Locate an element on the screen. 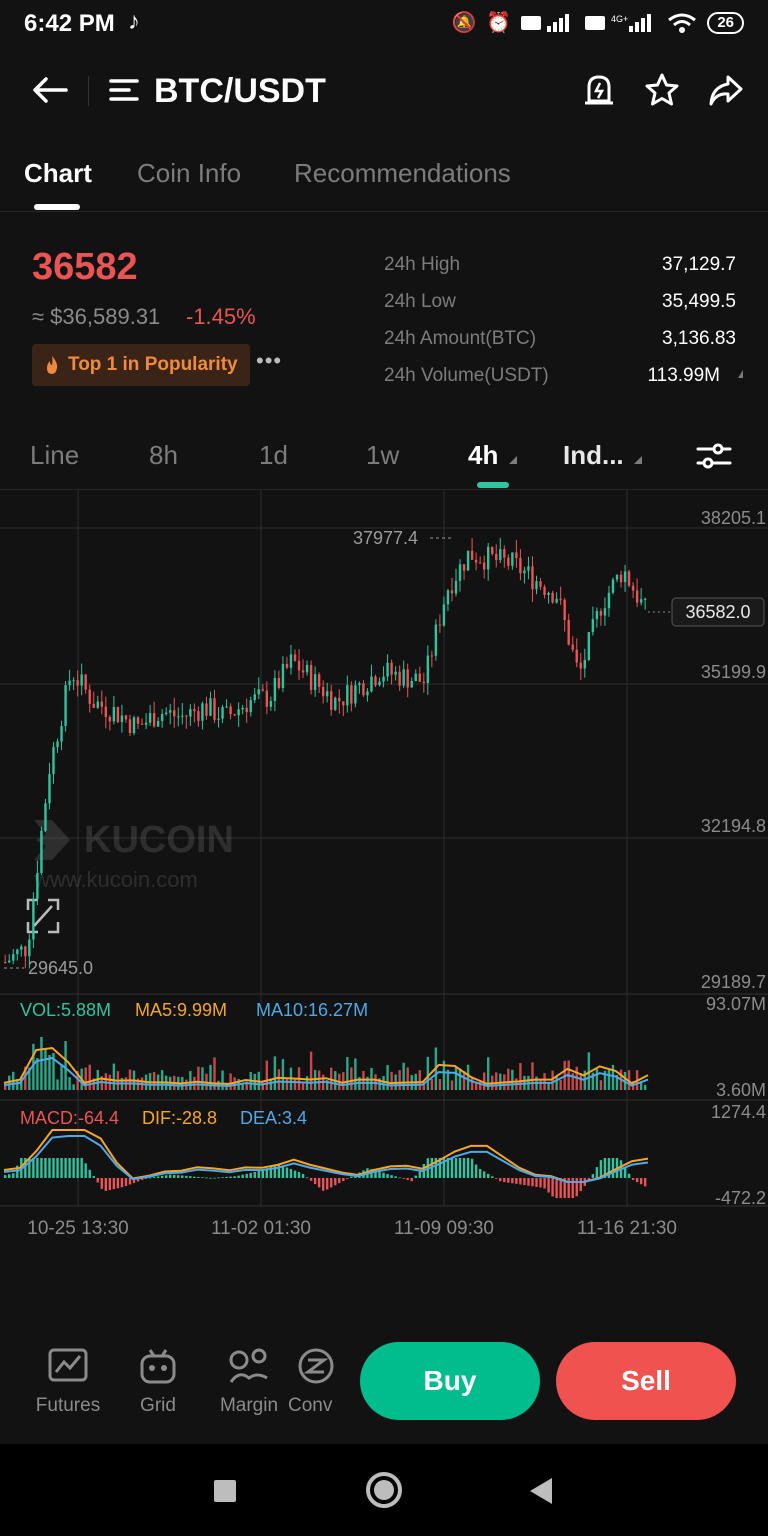 This screenshot has width=768, height=1536. tab-coin-info: Coin Info is located at coordinates (189, 173).